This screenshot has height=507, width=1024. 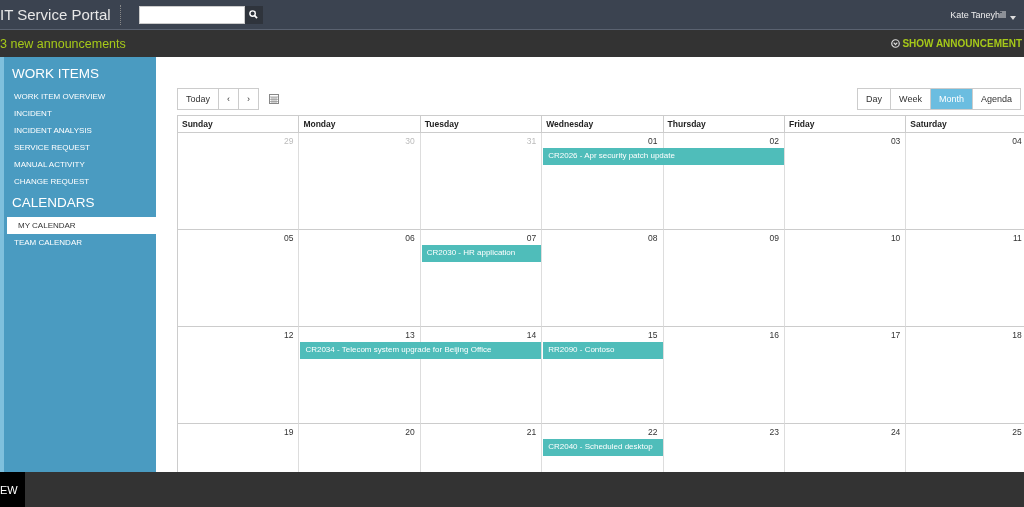 I want to click on day-number: 31, so click(x=532, y=140).